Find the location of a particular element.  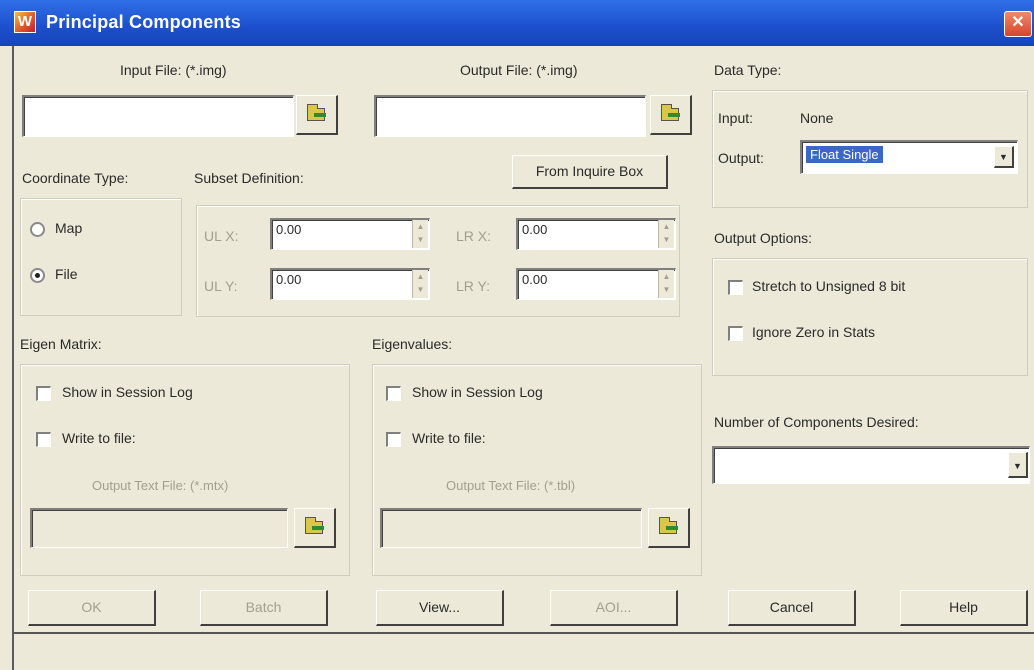

eigen-matrix-output-field is located at coordinates (159, 528).